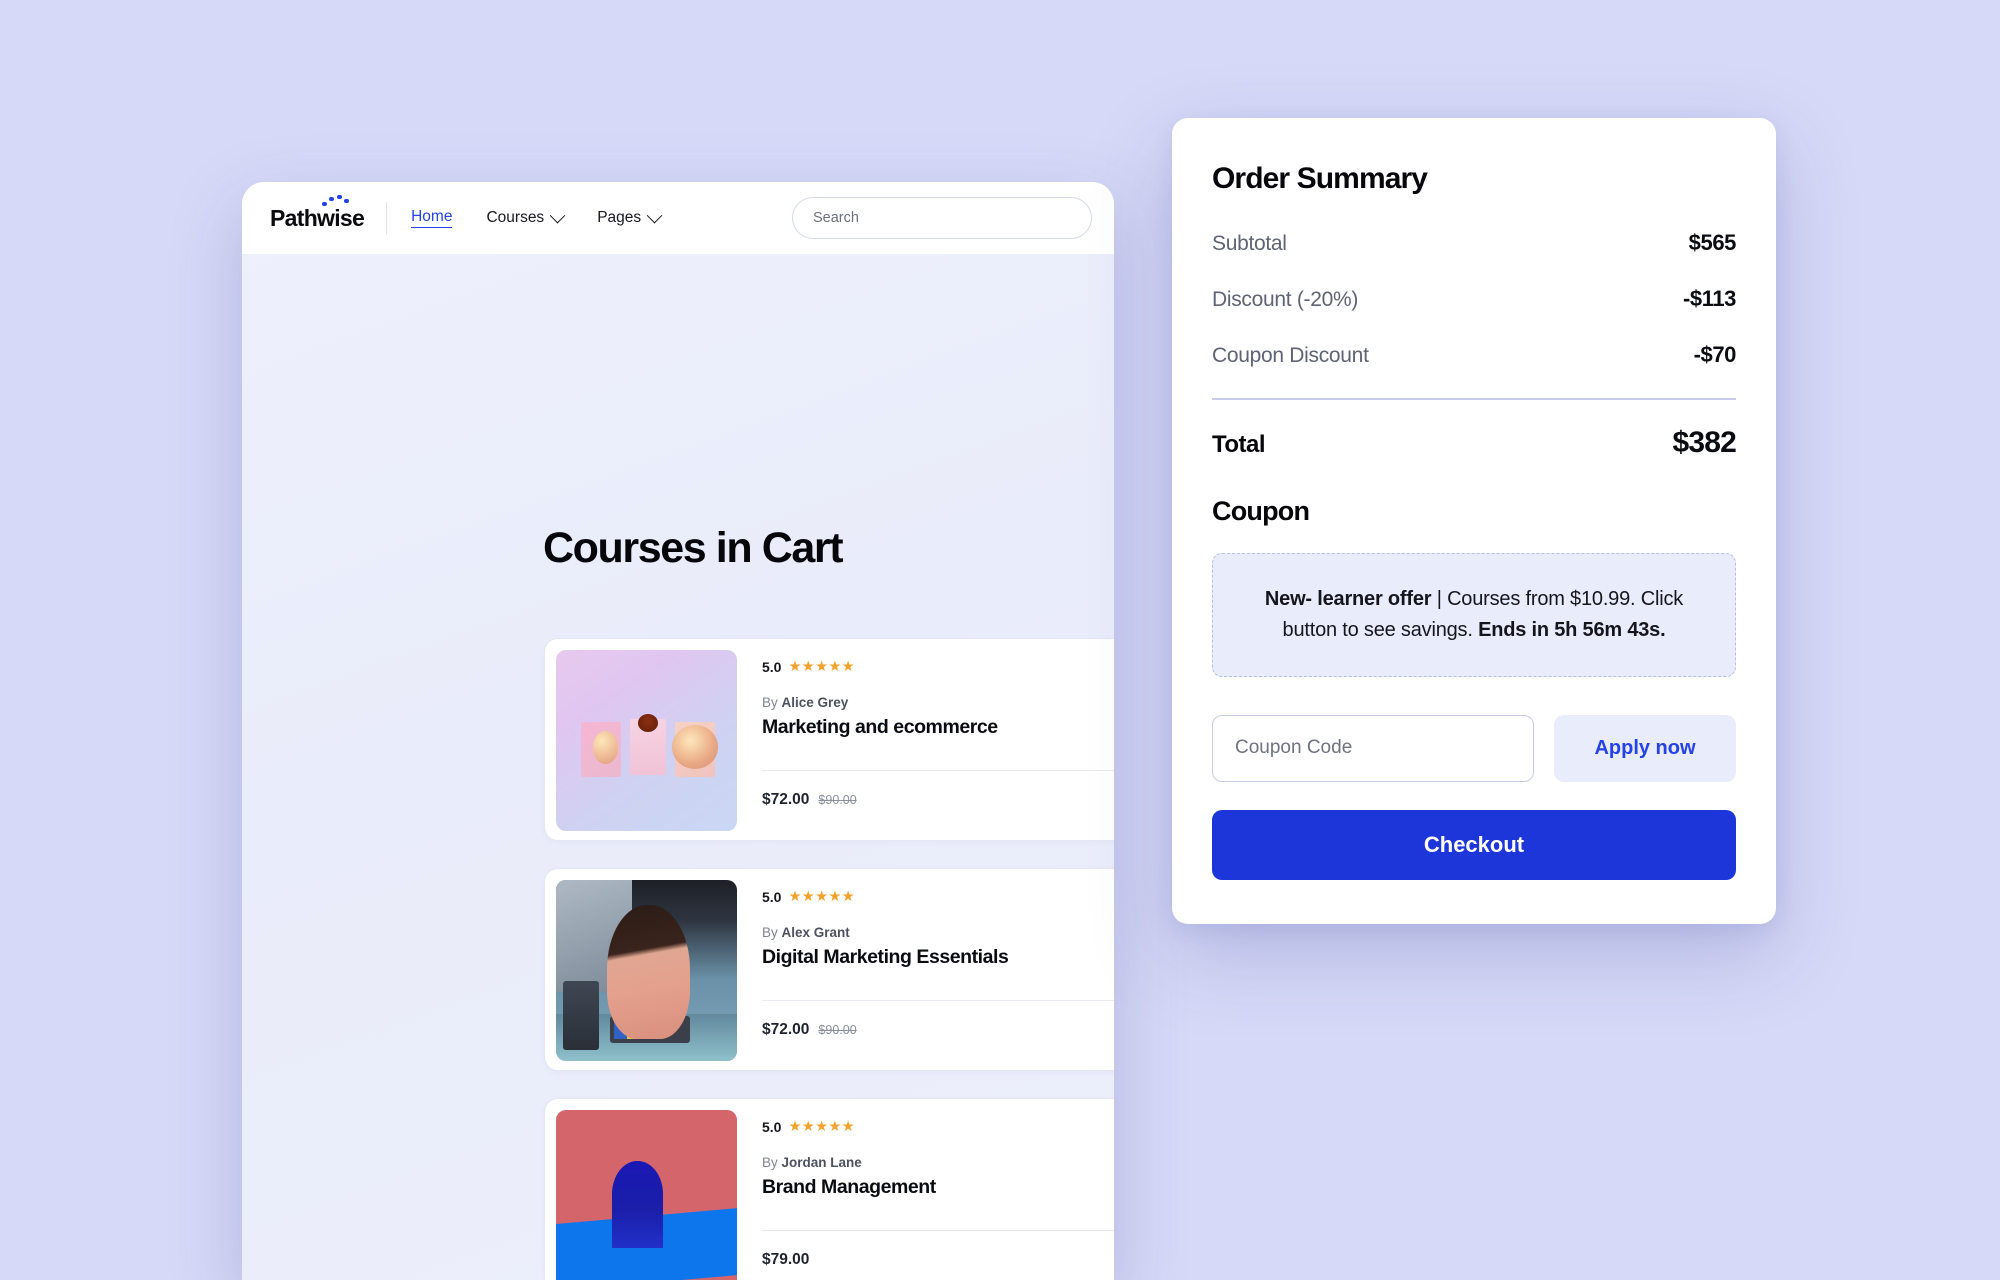  What do you see at coordinates (1474, 355) in the screenshot?
I see `summary-row-coupon-discount: Coupon Discount -$70` at bounding box center [1474, 355].